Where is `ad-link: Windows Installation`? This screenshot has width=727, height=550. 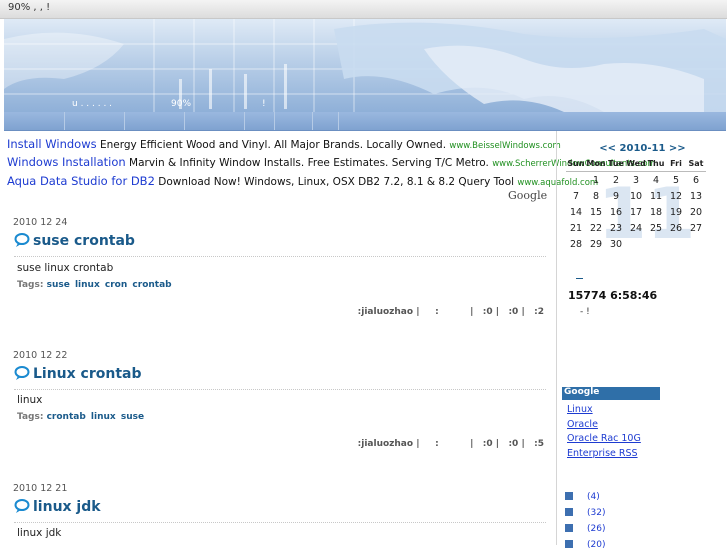
ad-link: Windows Installation is located at coordinates (66, 162).